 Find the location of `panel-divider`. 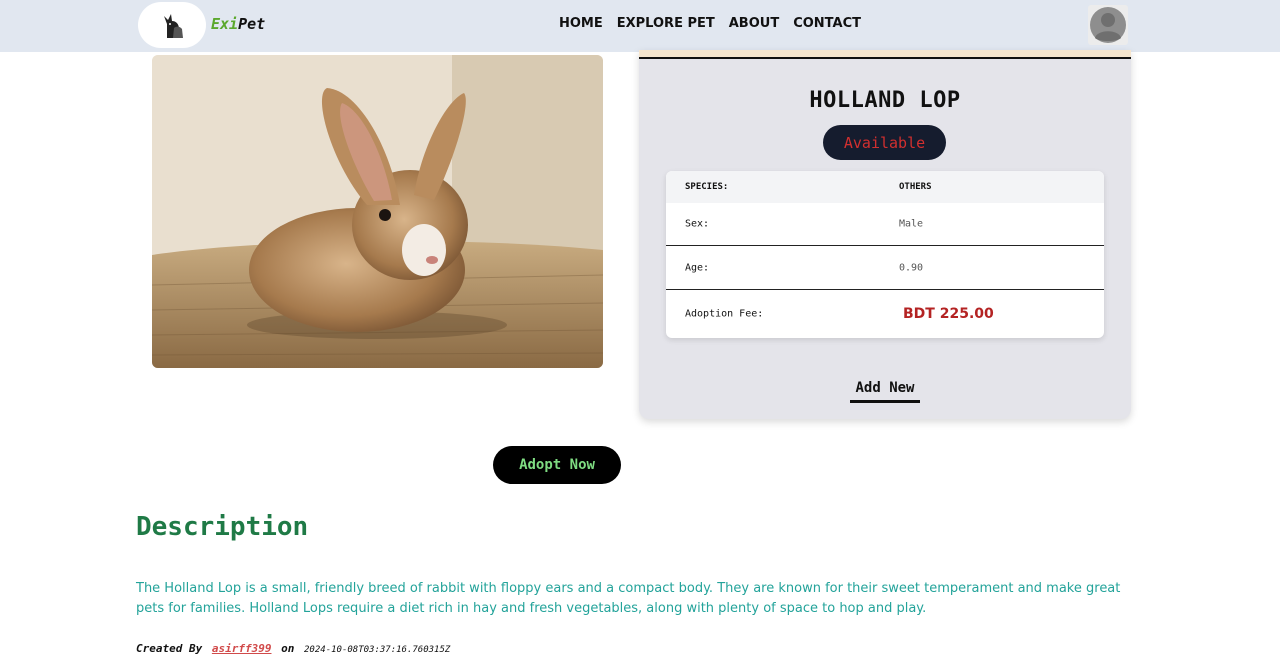

panel-divider is located at coordinates (885, 58).